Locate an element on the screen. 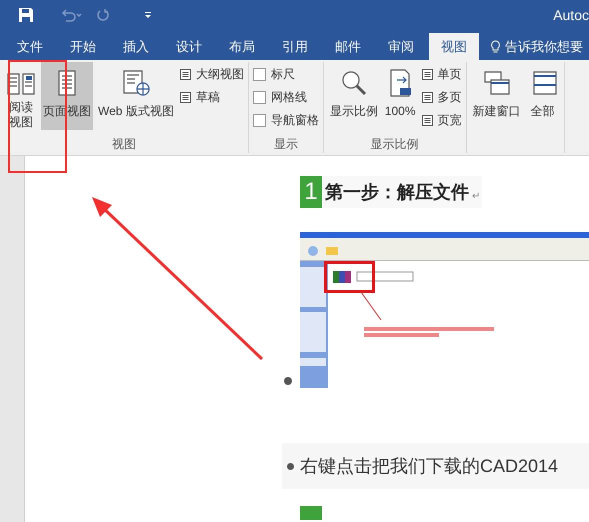 This screenshot has height=522, width=589. lightbulb-icon is located at coordinates (495, 47).